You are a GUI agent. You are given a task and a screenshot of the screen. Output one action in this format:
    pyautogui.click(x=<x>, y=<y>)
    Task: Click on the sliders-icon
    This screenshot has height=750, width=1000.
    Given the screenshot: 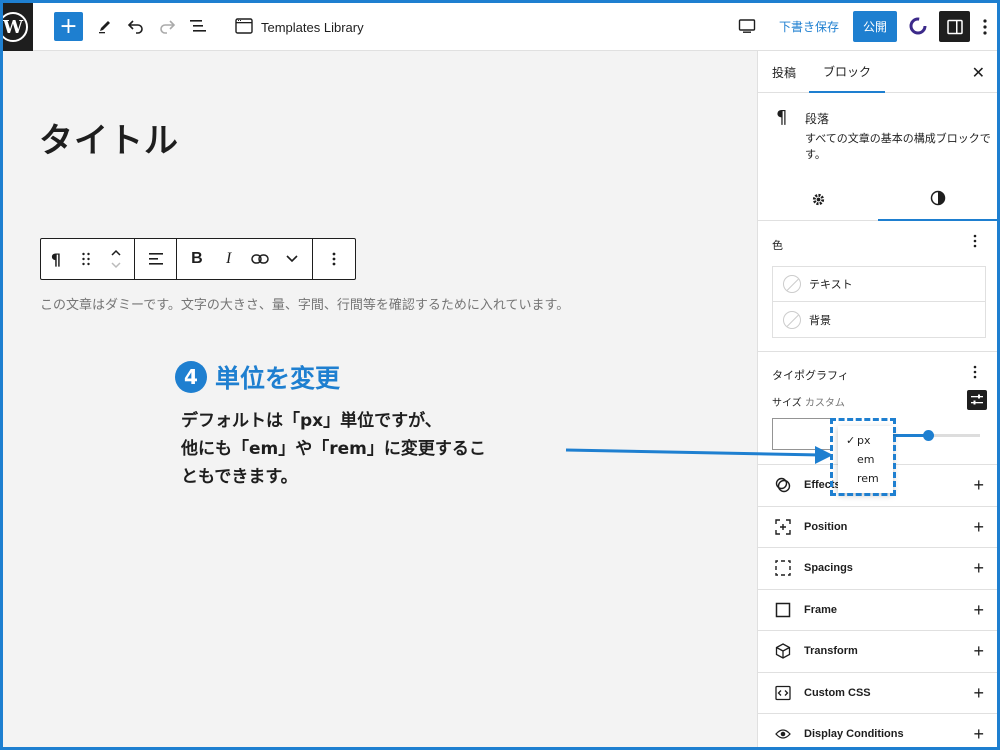 What is the action you would take?
    pyautogui.click(x=977, y=399)
    